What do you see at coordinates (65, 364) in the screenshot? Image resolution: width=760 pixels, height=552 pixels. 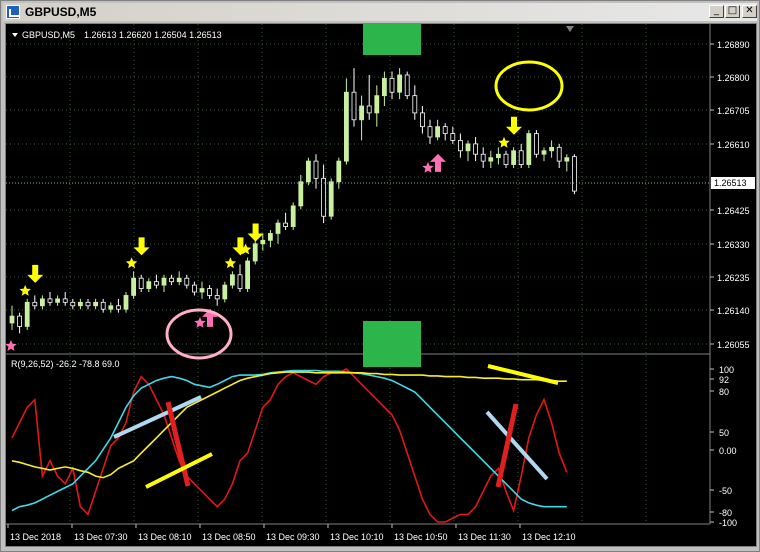 I see `indicator-header-label: R(9,26,52) -26.2 -78.8 69.0` at bounding box center [65, 364].